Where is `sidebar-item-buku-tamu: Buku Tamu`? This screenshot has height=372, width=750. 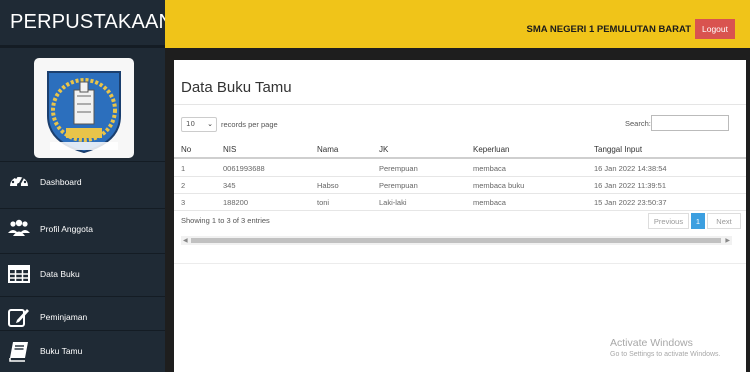 sidebar-item-buku-tamu: Buku Tamu is located at coordinates (82, 351).